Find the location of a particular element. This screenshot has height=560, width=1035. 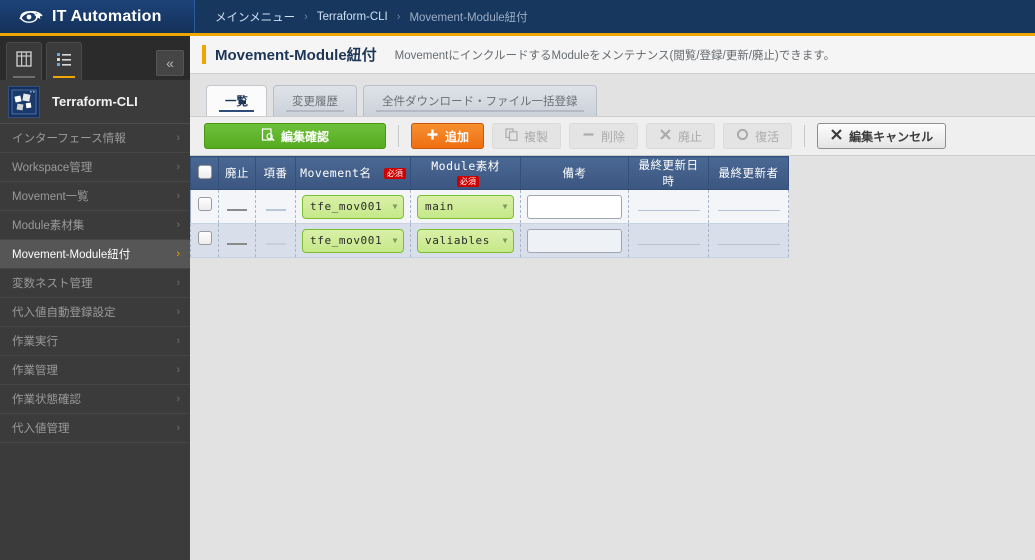

column-label: 廃止 is located at coordinates (237, 173).